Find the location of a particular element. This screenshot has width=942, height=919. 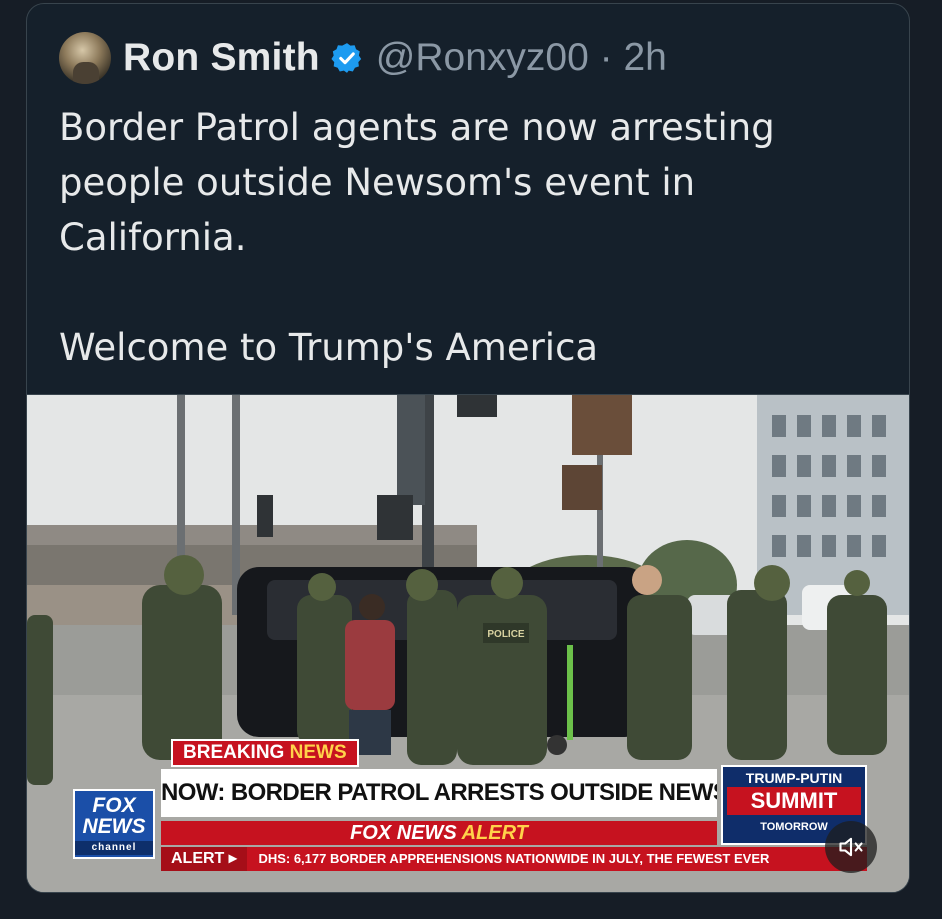

tweet-text-line: Border Patrol agents are now arresting is located at coordinates (417, 127).